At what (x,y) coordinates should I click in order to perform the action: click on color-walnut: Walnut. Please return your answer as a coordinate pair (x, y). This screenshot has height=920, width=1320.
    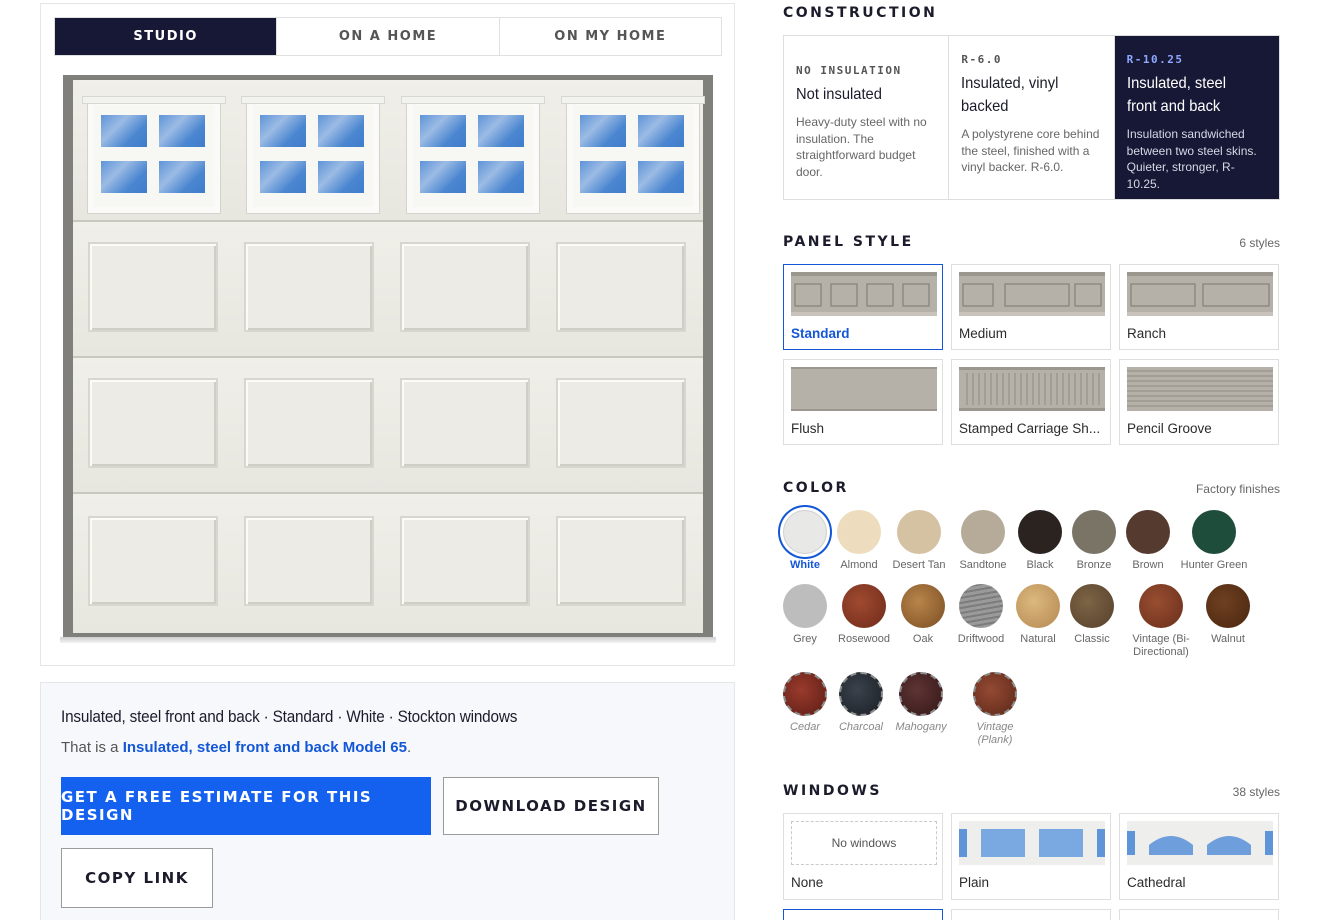
    Looking at the image, I should click on (1228, 615).